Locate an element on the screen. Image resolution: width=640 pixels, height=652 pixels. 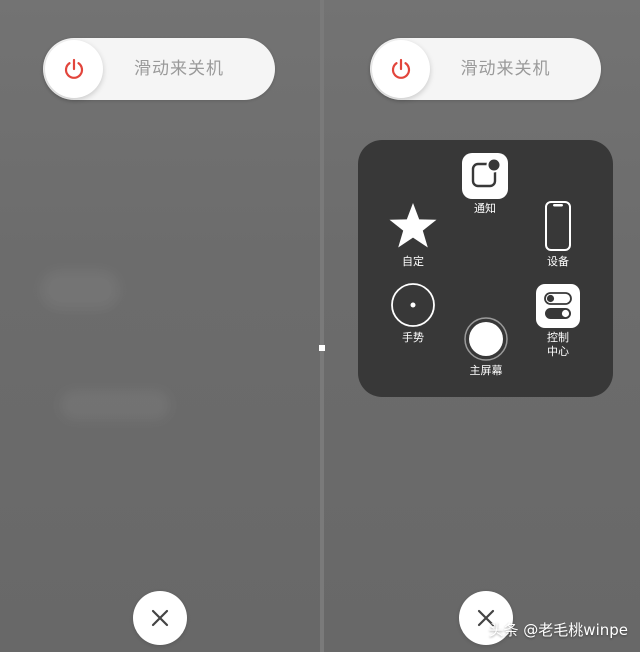
menu-item-home: 主屏幕 is located at coordinates (486, 347).